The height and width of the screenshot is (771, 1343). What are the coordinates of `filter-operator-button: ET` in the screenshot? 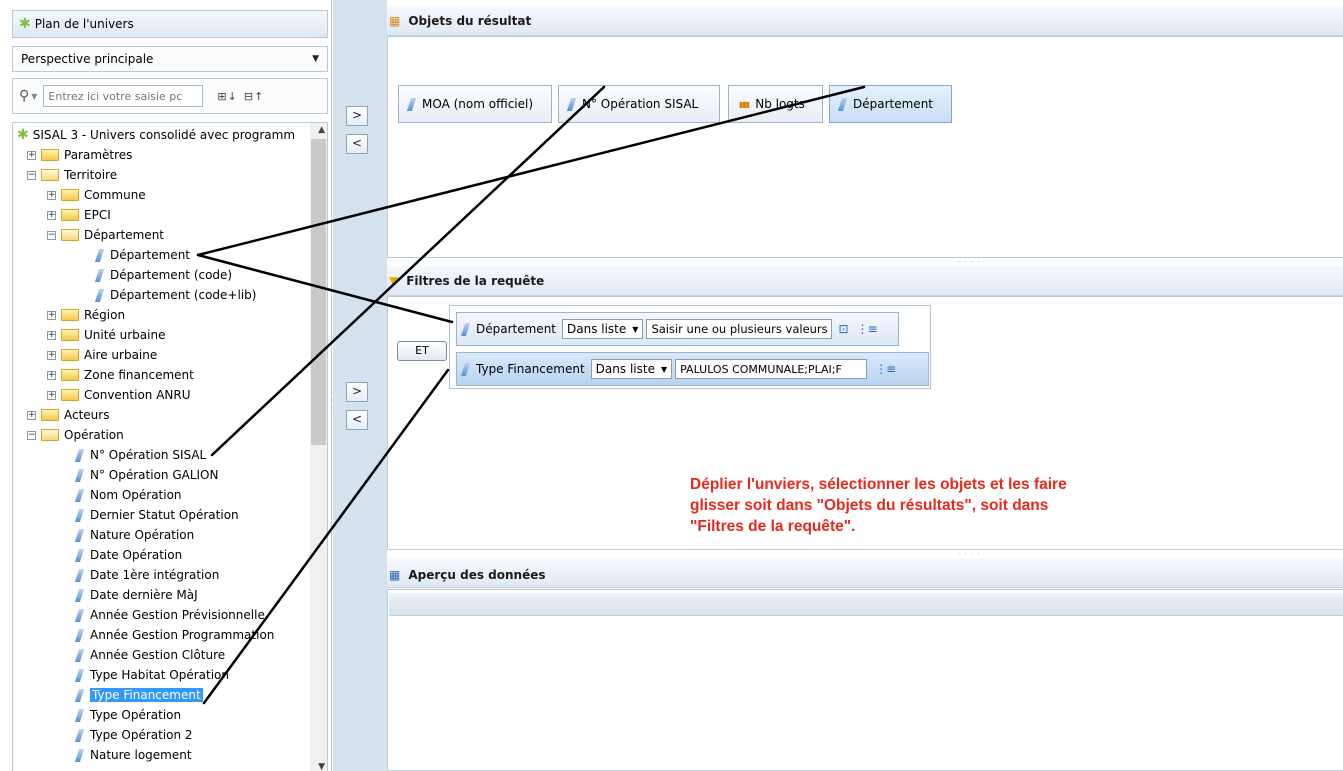 It's located at (422, 351).